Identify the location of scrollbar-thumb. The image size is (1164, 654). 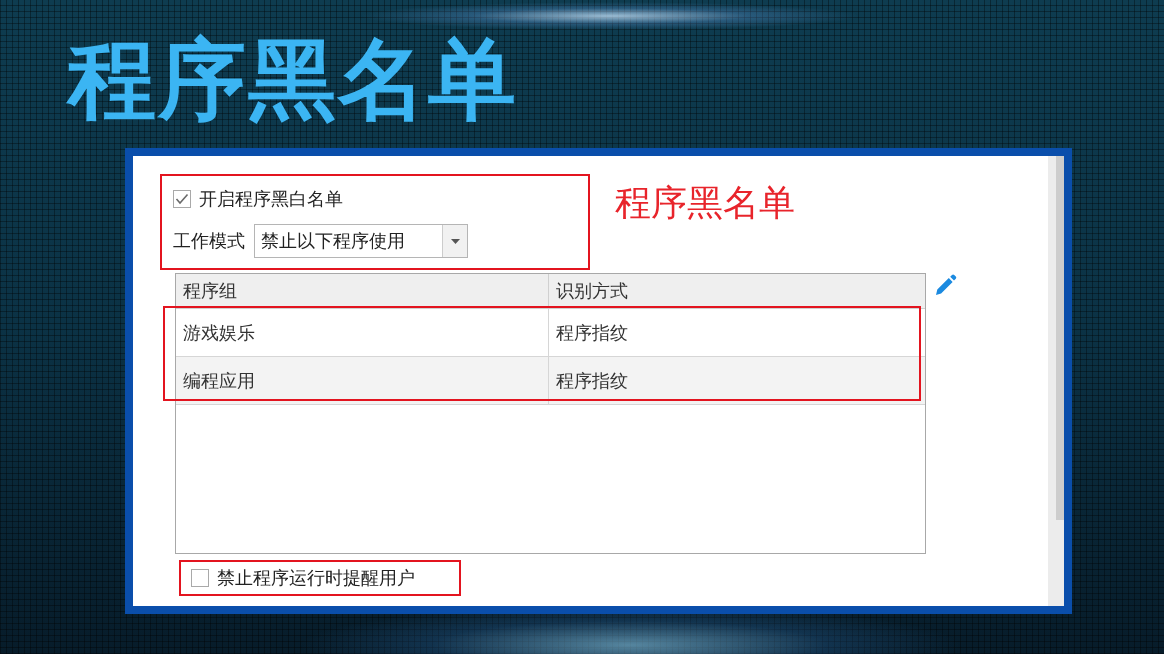
(1060, 338).